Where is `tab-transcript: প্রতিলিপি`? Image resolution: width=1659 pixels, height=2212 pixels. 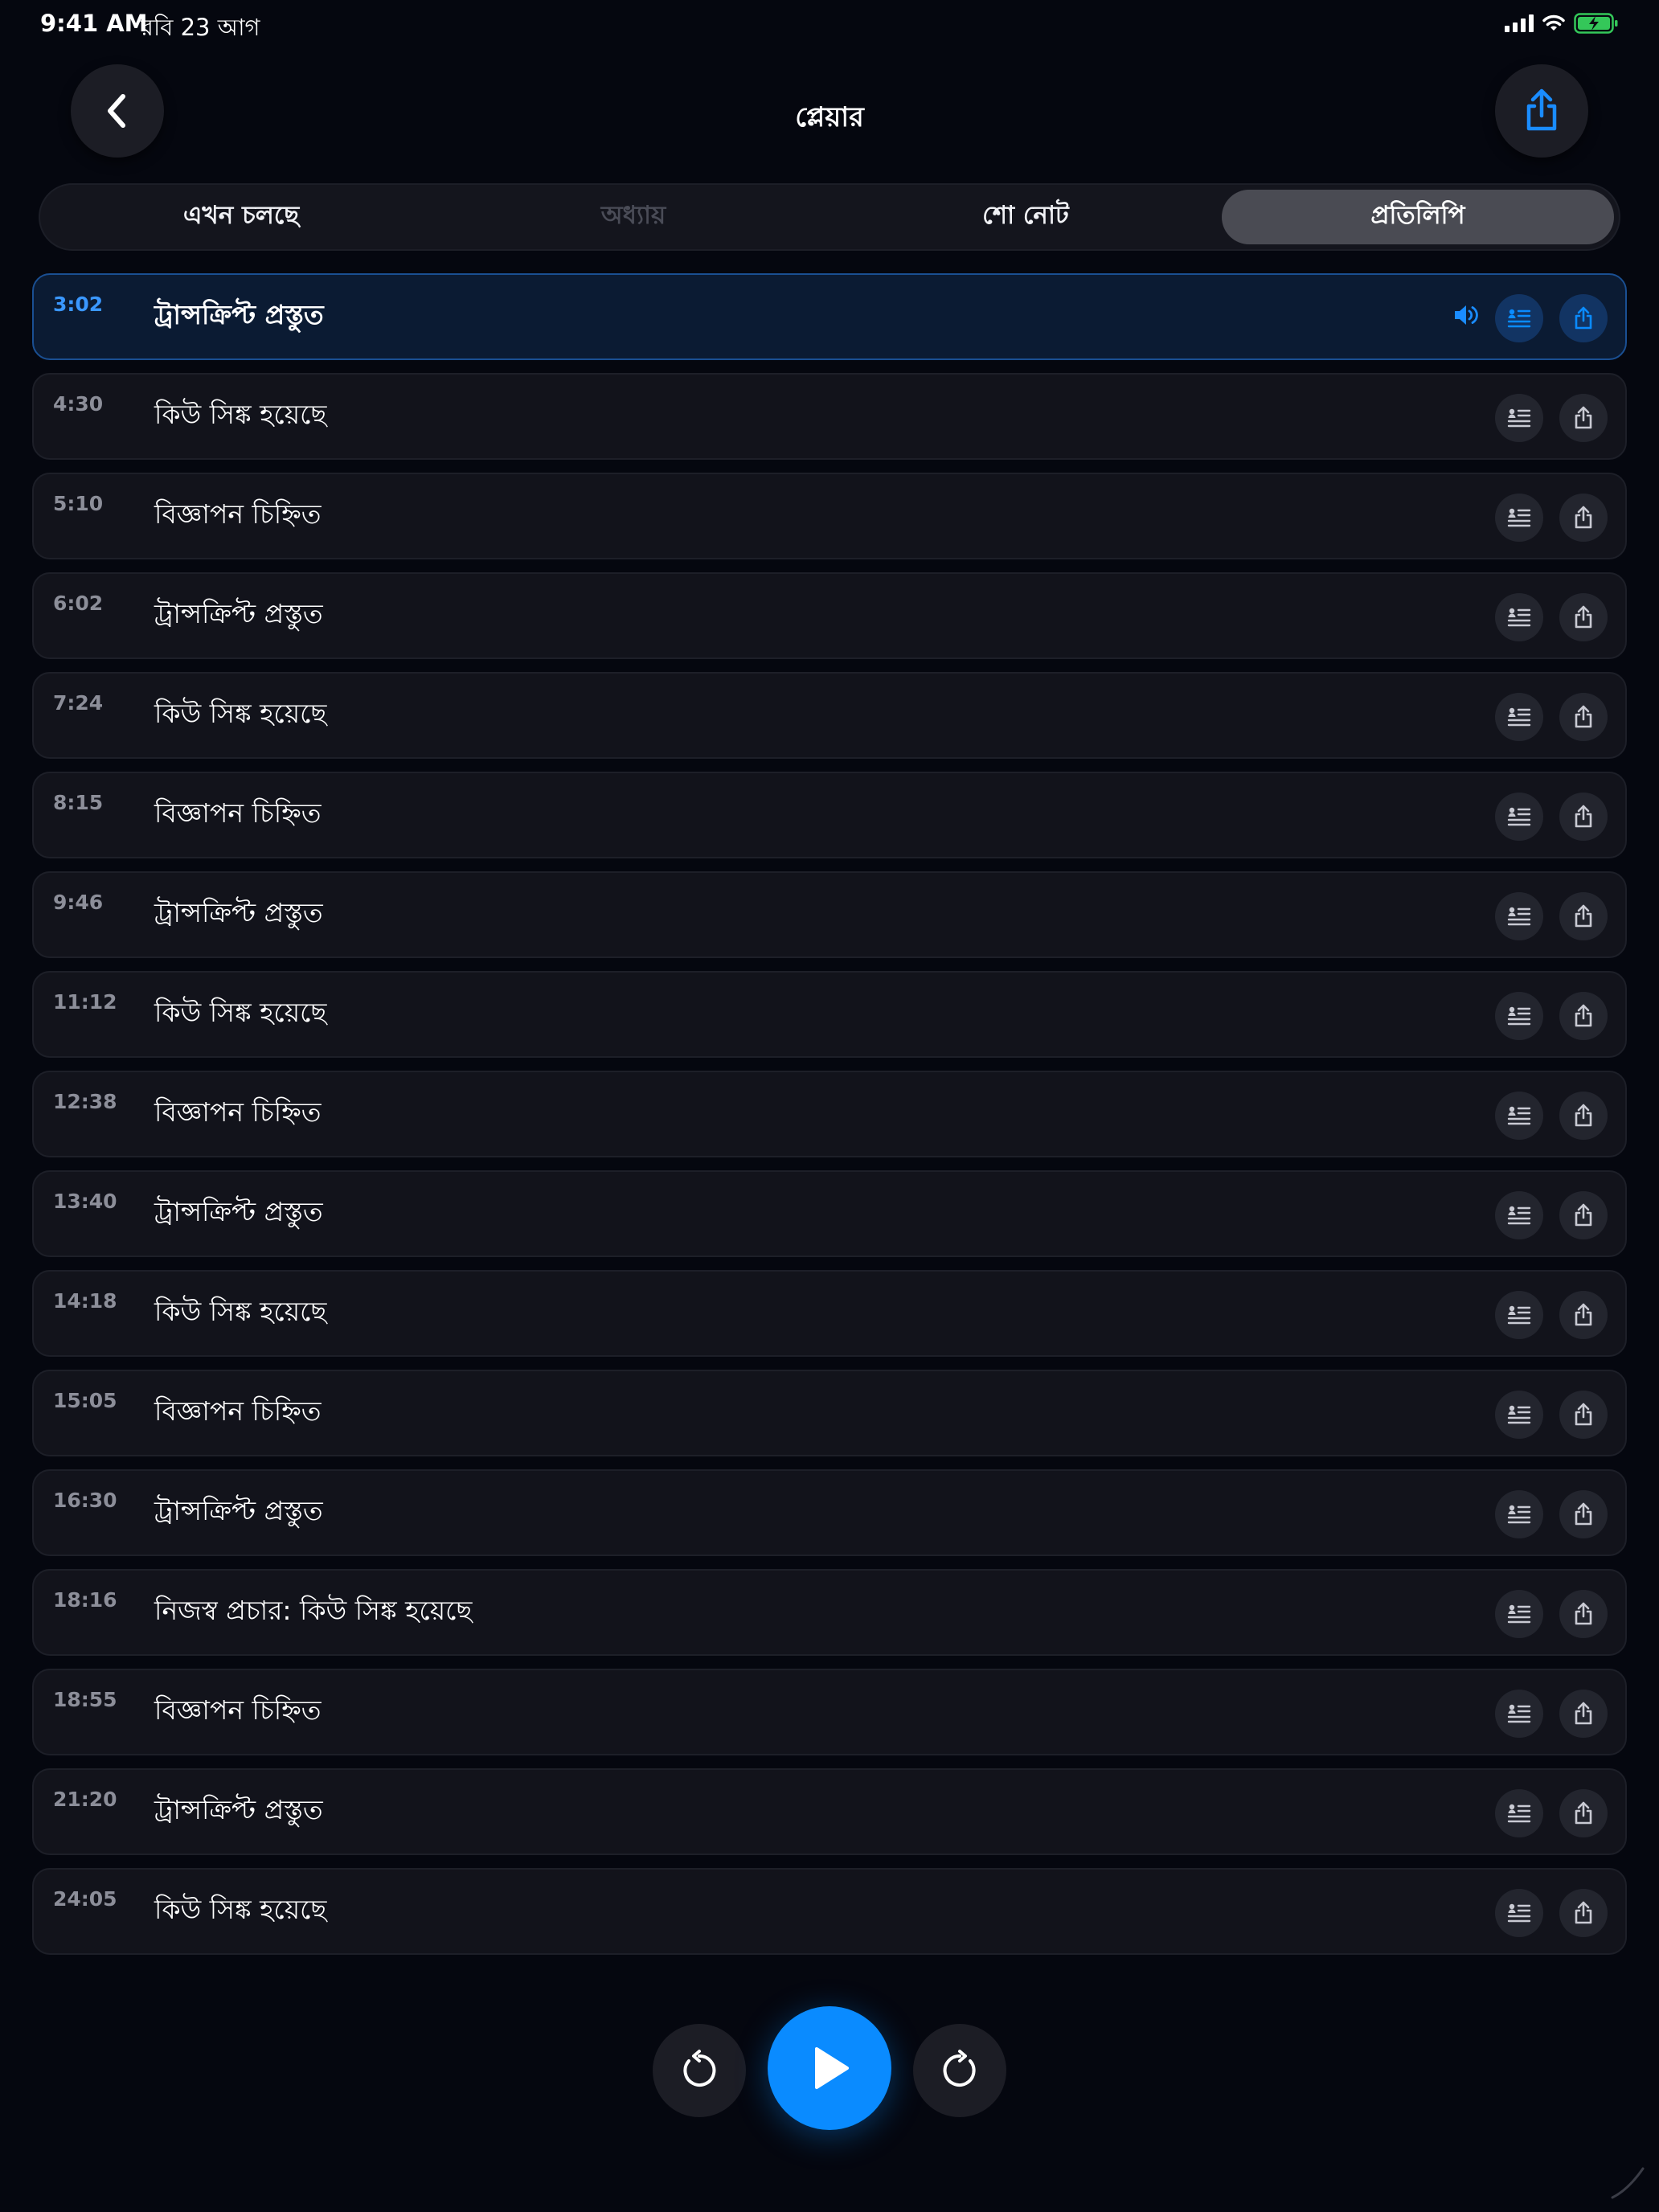
tab-transcript: প্রতিলিপি is located at coordinates (1418, 217).